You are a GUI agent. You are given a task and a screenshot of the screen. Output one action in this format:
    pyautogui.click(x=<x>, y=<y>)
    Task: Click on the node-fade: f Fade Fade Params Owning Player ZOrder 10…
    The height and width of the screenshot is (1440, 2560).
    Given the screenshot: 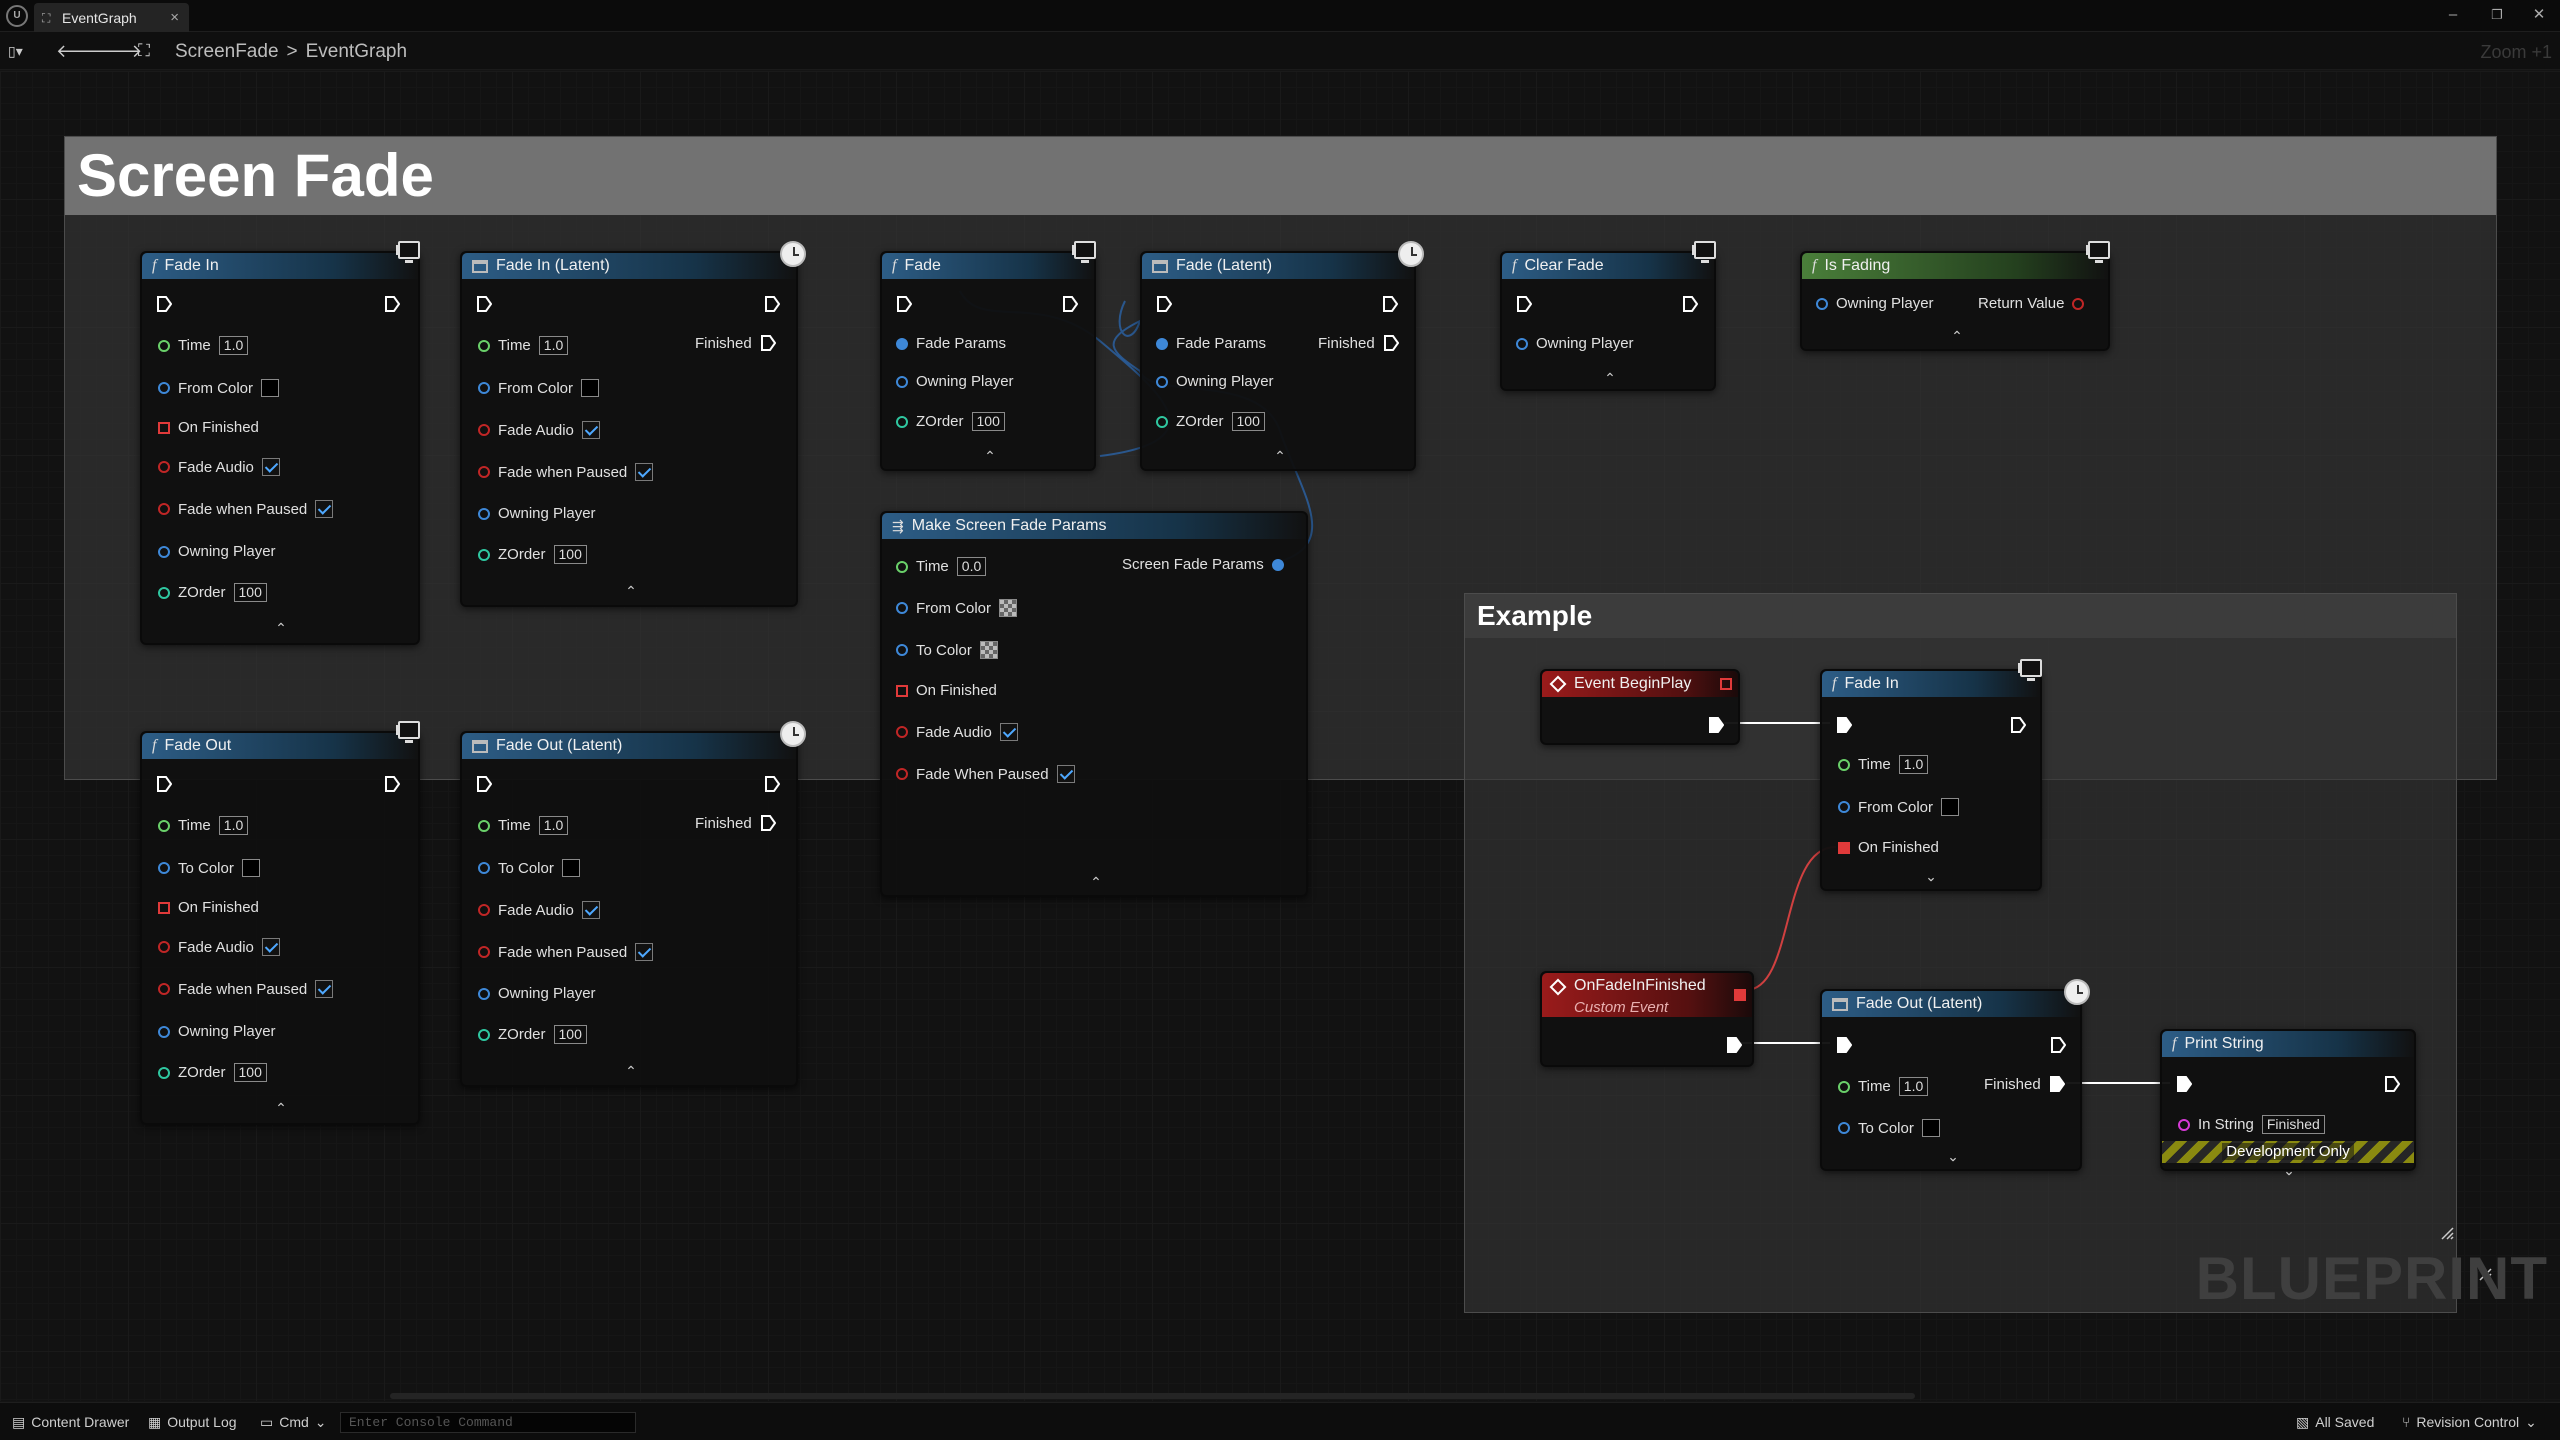 What is the action you would take?
    pyautogui.click(x=988, y=356)
    